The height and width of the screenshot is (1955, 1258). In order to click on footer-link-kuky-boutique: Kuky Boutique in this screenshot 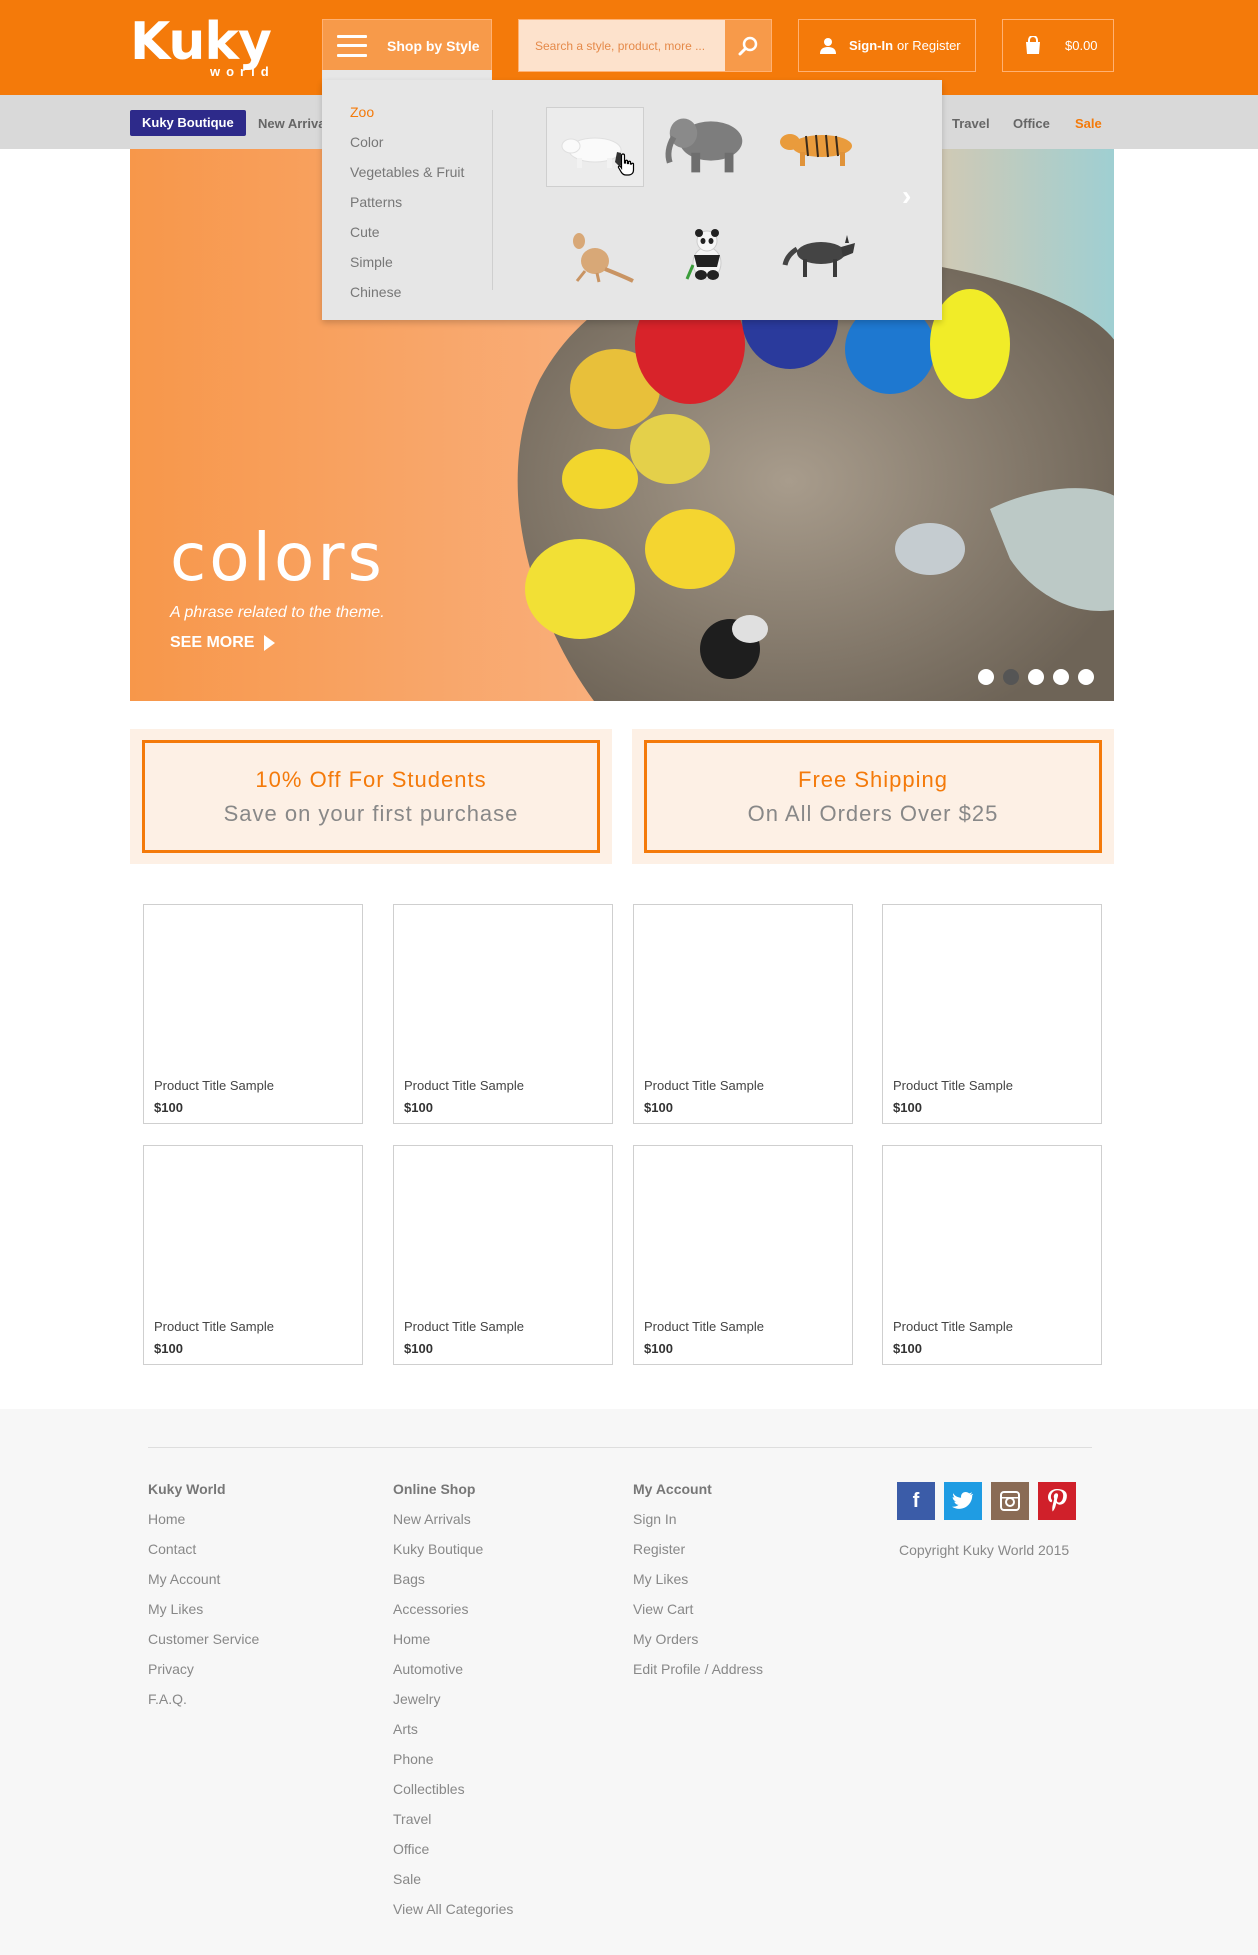, I will do `click(453, 1556)`.